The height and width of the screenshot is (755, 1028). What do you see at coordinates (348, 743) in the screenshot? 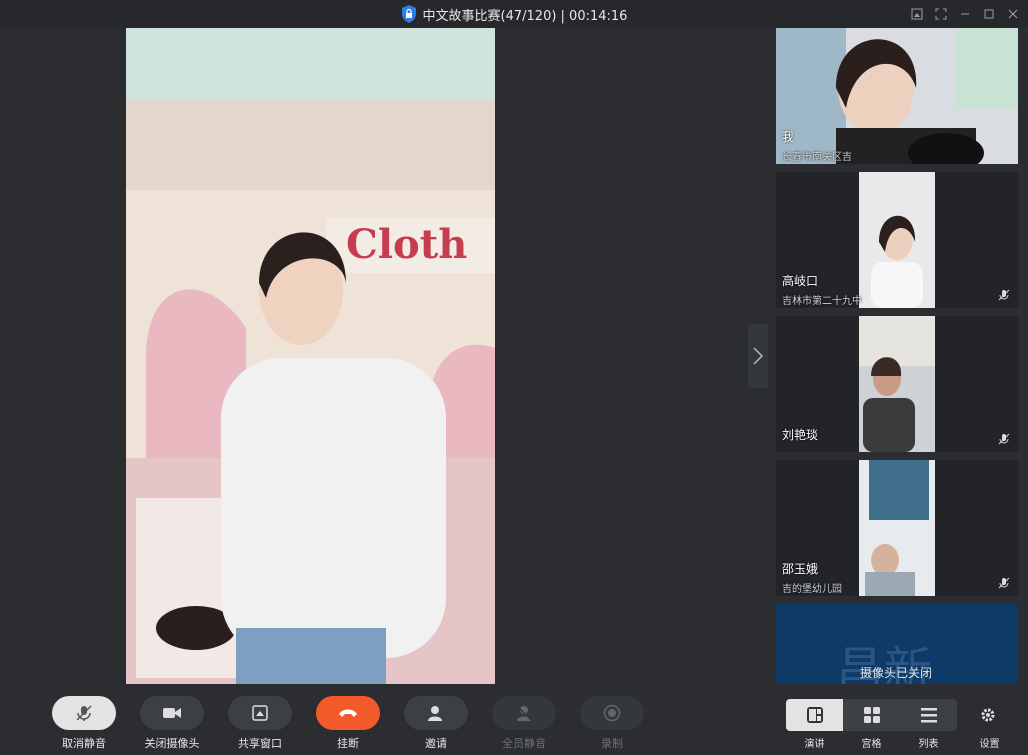
I see `hangup-label: 挂断` at bounding box center [348, 743].